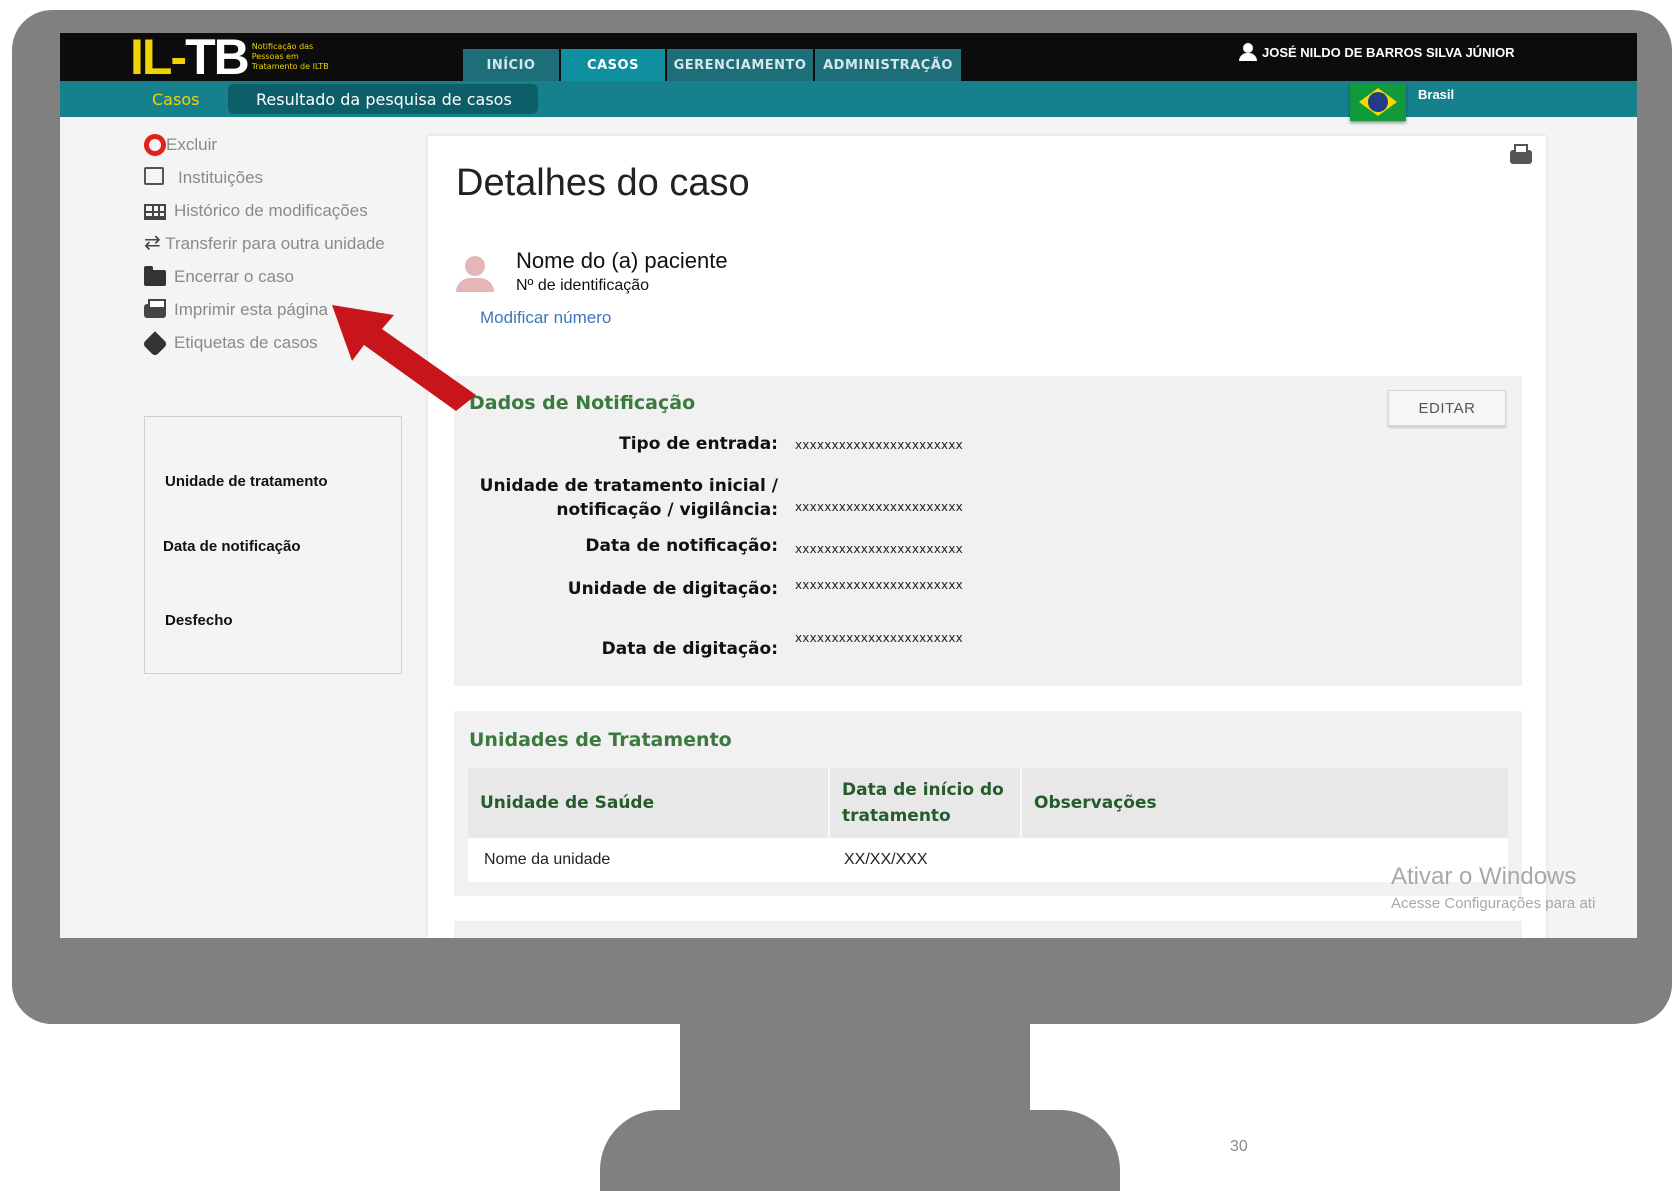  What do you see at coordinates (1264, 803) in the screenshot?
I see `column-header: Observações` at bounding box center [1264, 803].